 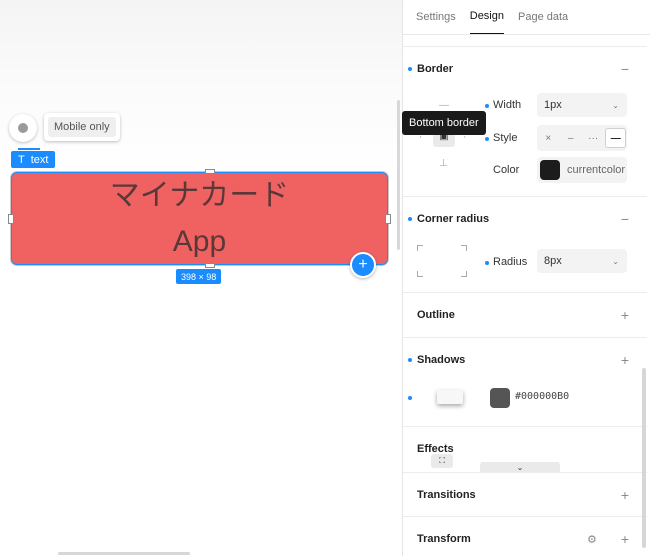 What do you see at coordinates (464, 274) in the screenshot?
I see `corner-bottom-right-icon` at bounding box center [464, 274].